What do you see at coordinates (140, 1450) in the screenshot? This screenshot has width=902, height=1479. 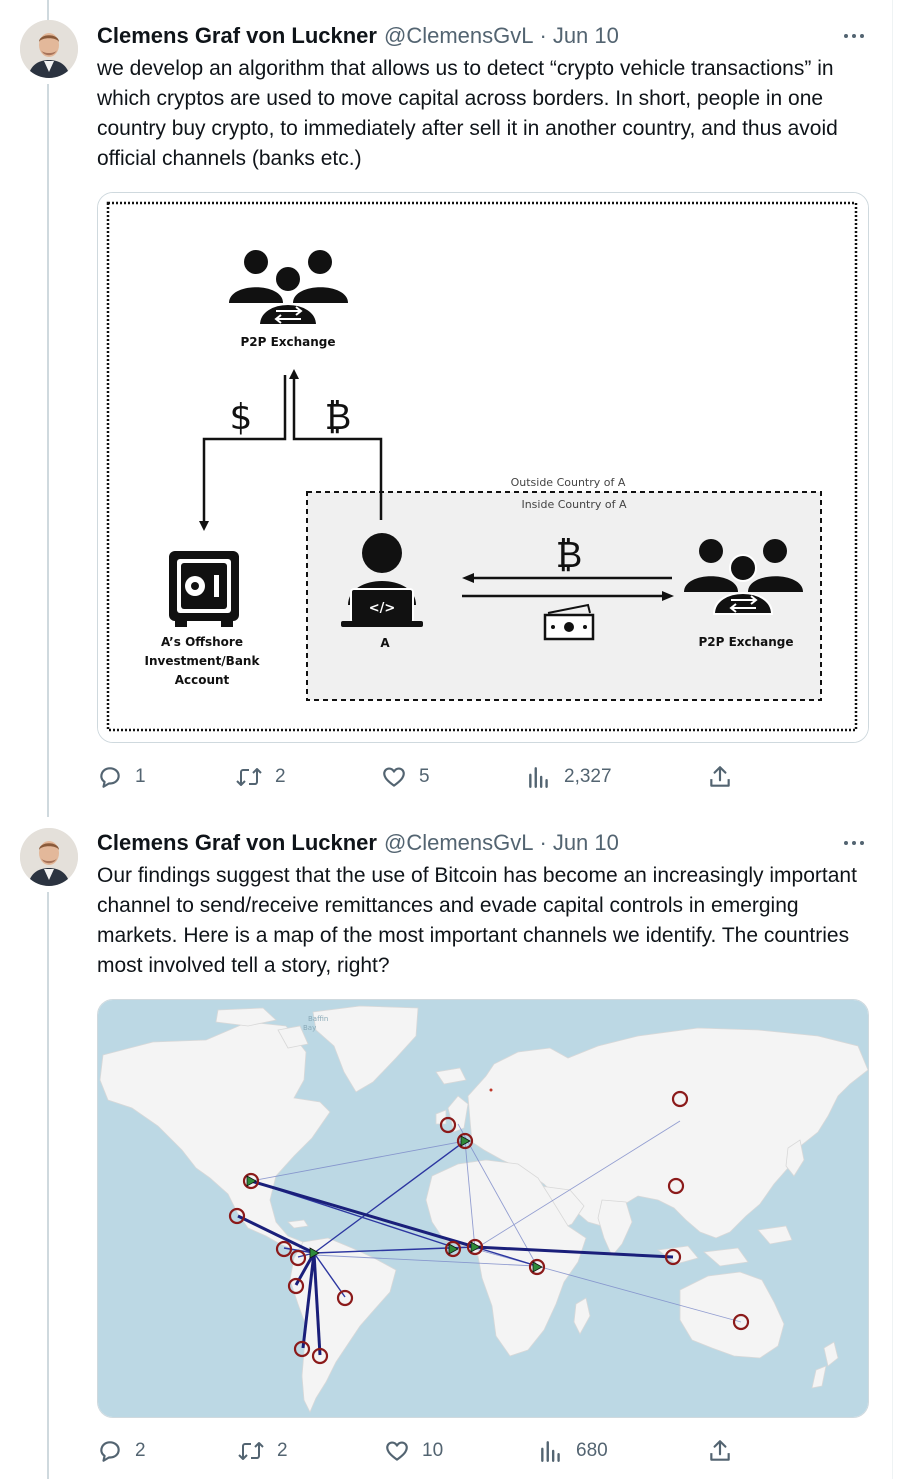 I see `reply-count: 2` at bounding box center [140, 1450].